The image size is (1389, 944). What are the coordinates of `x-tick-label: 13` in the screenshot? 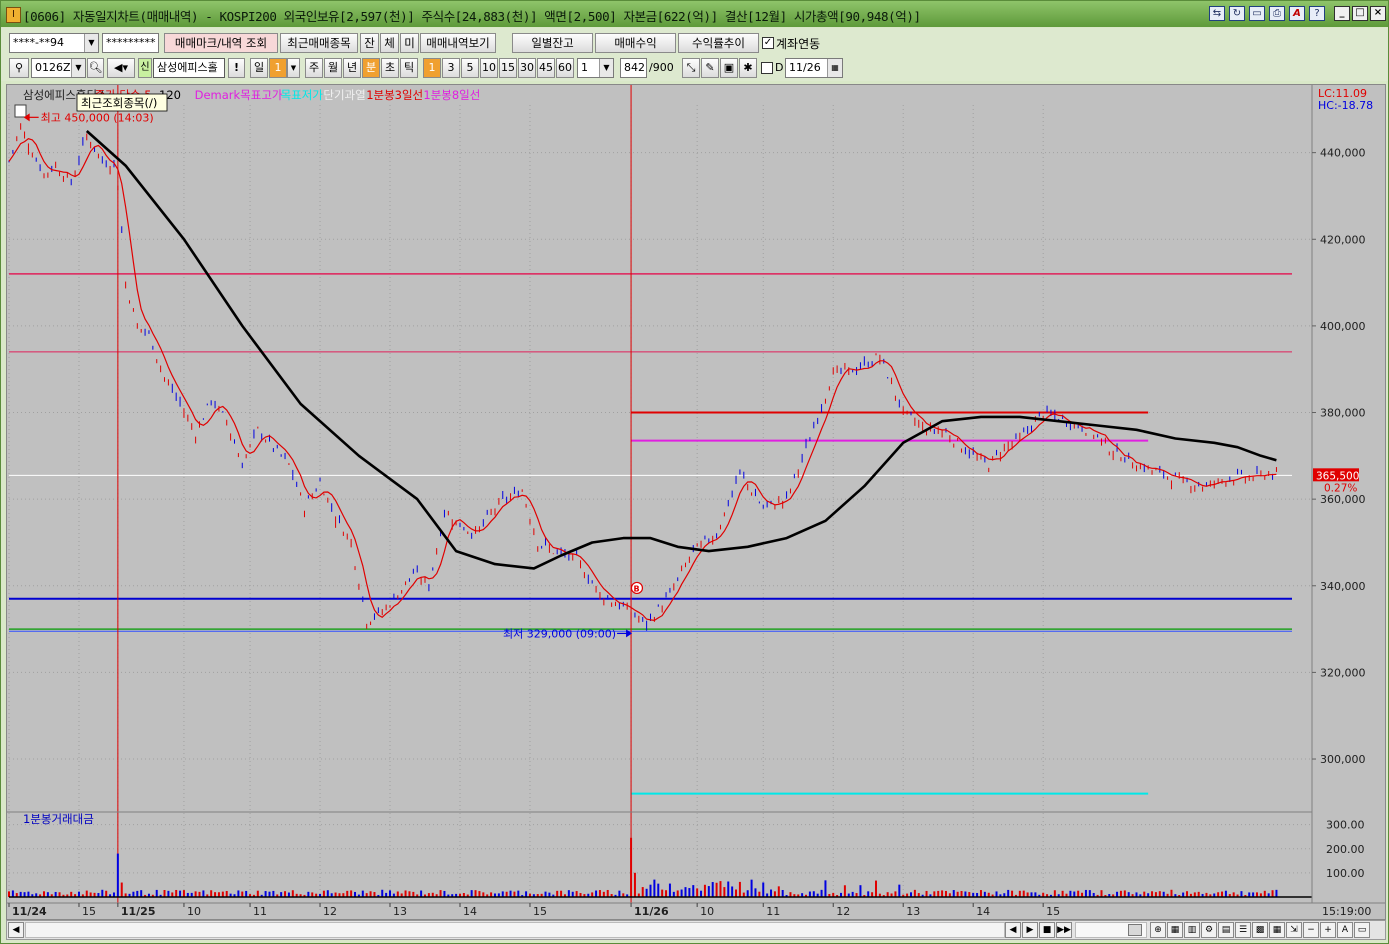 It's located at (913, 911).